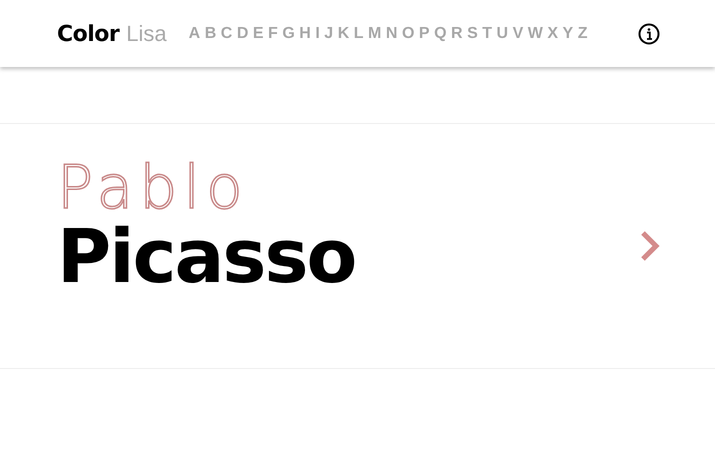 This screenshot has width=715, height=476. Describe the element at coordinates (649, 33) in the screenshot. I see `info-icon` at that location.